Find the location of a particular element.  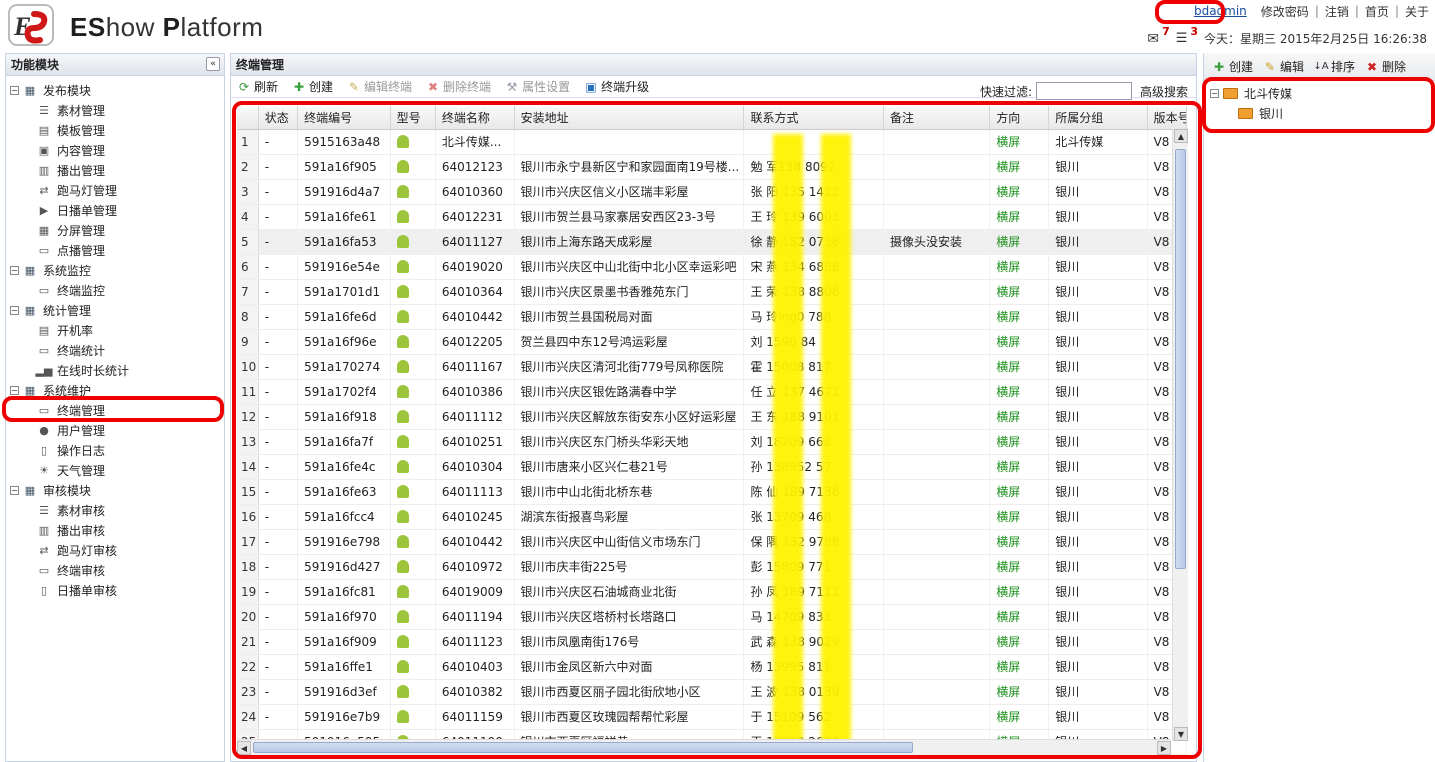

sidebar-header: 功能模块 « is located at coordinates (115, 65).